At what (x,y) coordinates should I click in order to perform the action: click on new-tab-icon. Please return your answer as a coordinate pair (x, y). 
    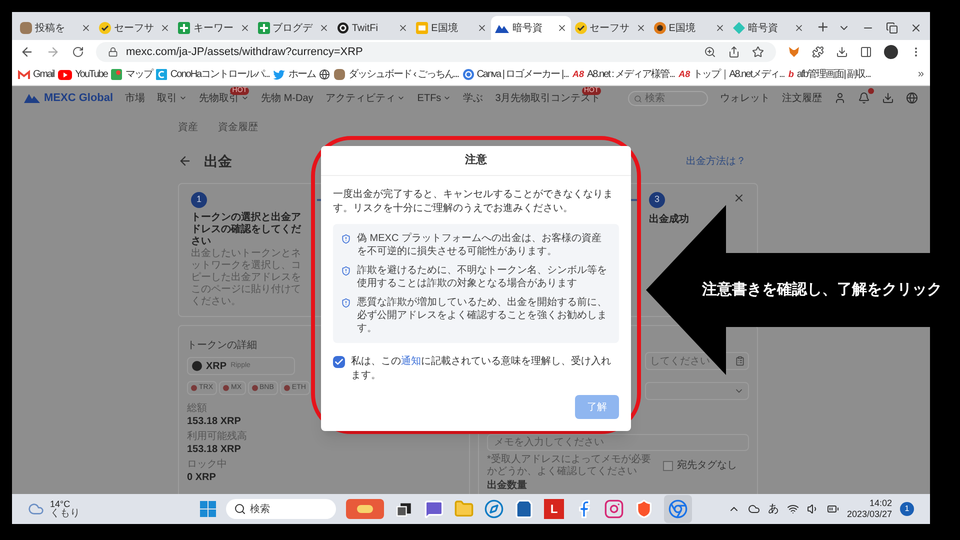
    Looking at the image, I should click on (823, 27).